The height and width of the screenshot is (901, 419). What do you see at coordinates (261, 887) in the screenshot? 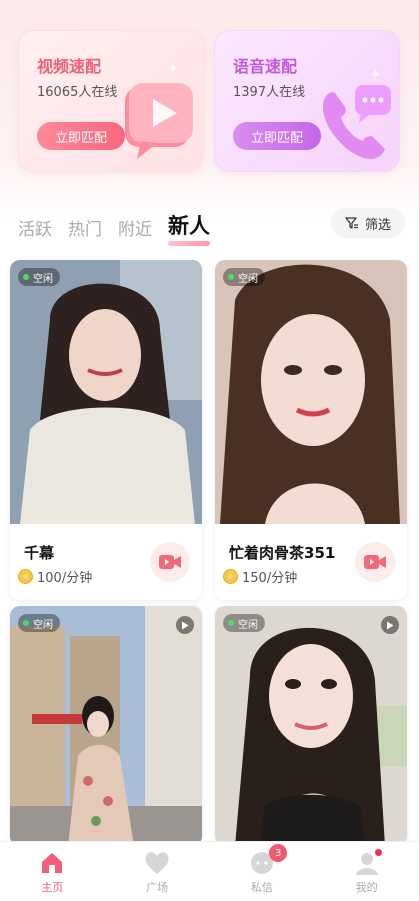
I see `nav-label-messages: 私信` at bounding box center [261, 887].